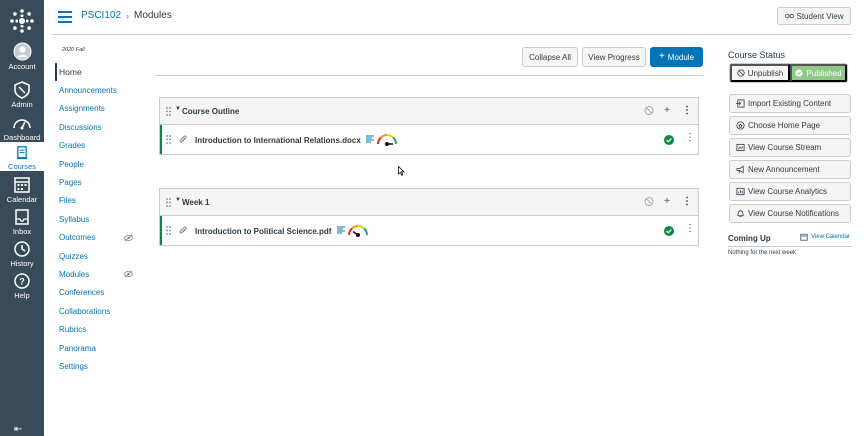 This screenshot has height=436, width=864. I want to click on course-menu-toggle-icon, so click(65, 17).